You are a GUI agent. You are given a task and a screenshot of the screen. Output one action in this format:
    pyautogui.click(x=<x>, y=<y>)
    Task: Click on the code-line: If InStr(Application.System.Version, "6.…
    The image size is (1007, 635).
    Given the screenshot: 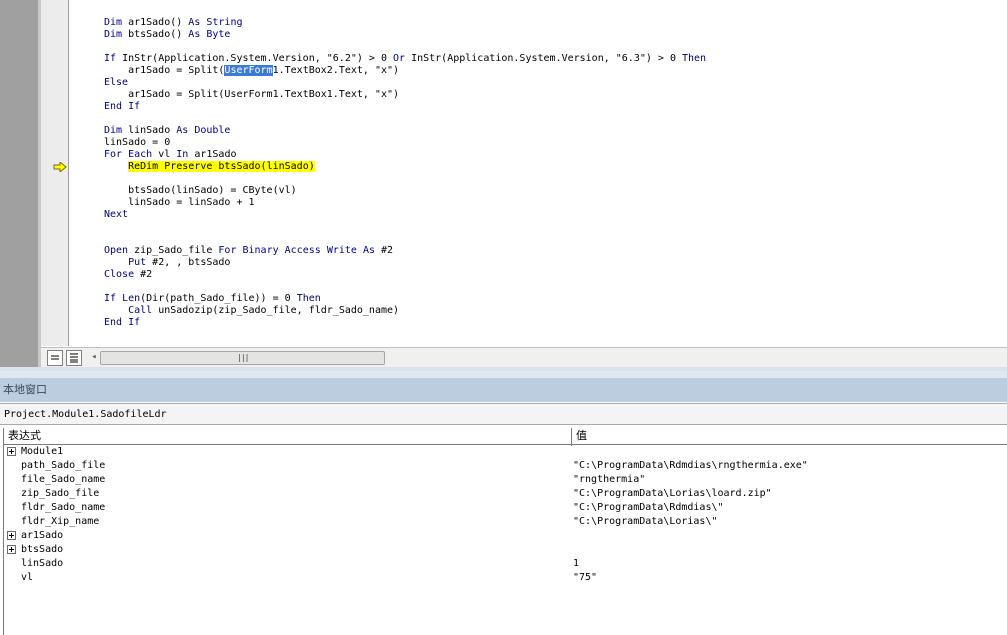 What is the action you would take?
    pyautogui.click(x=405, y=59)
    